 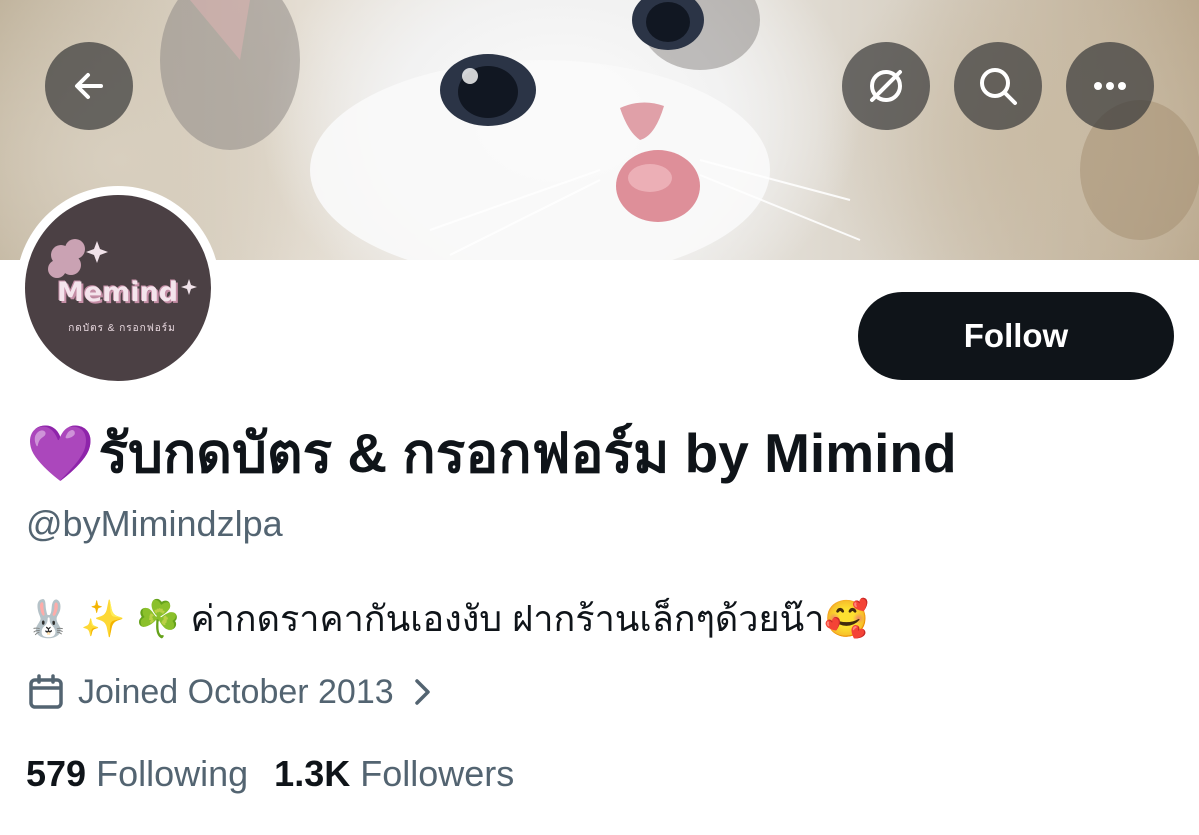 I want to click on following-label: Following, so click(x=172, y=773).